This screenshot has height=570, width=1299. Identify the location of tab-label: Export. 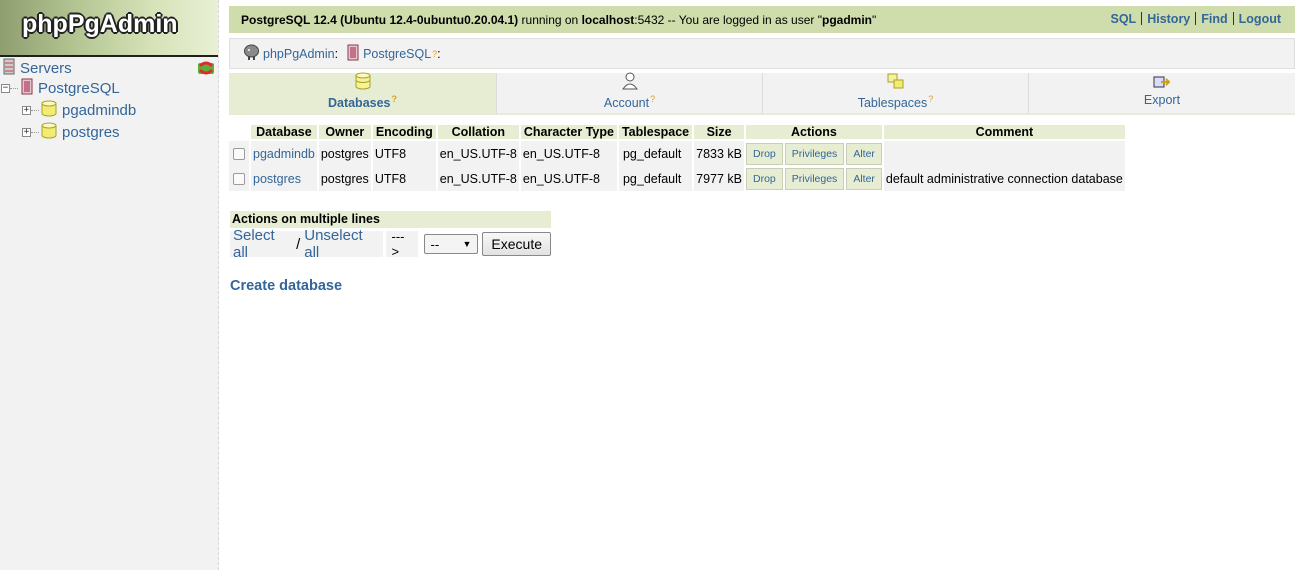
(1162, 100).